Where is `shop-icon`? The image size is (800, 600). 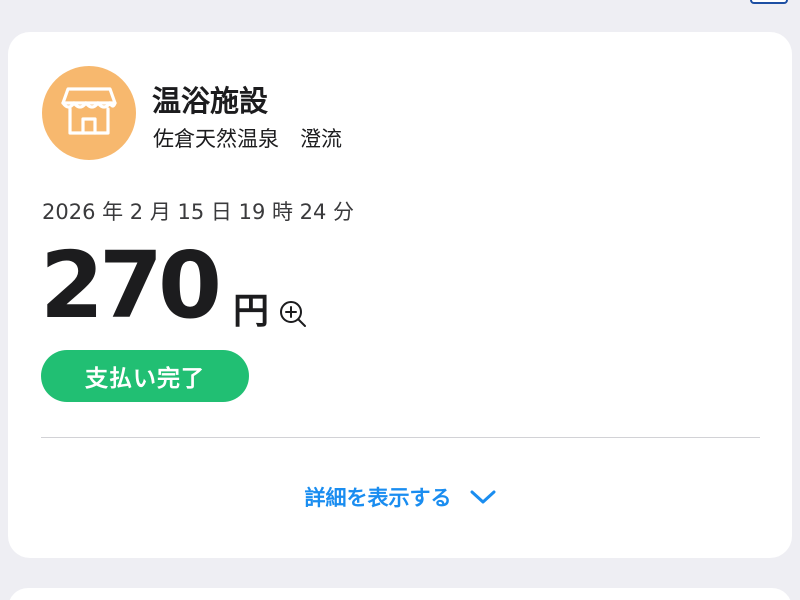 shop-icon is located at coordinates (89, 113).